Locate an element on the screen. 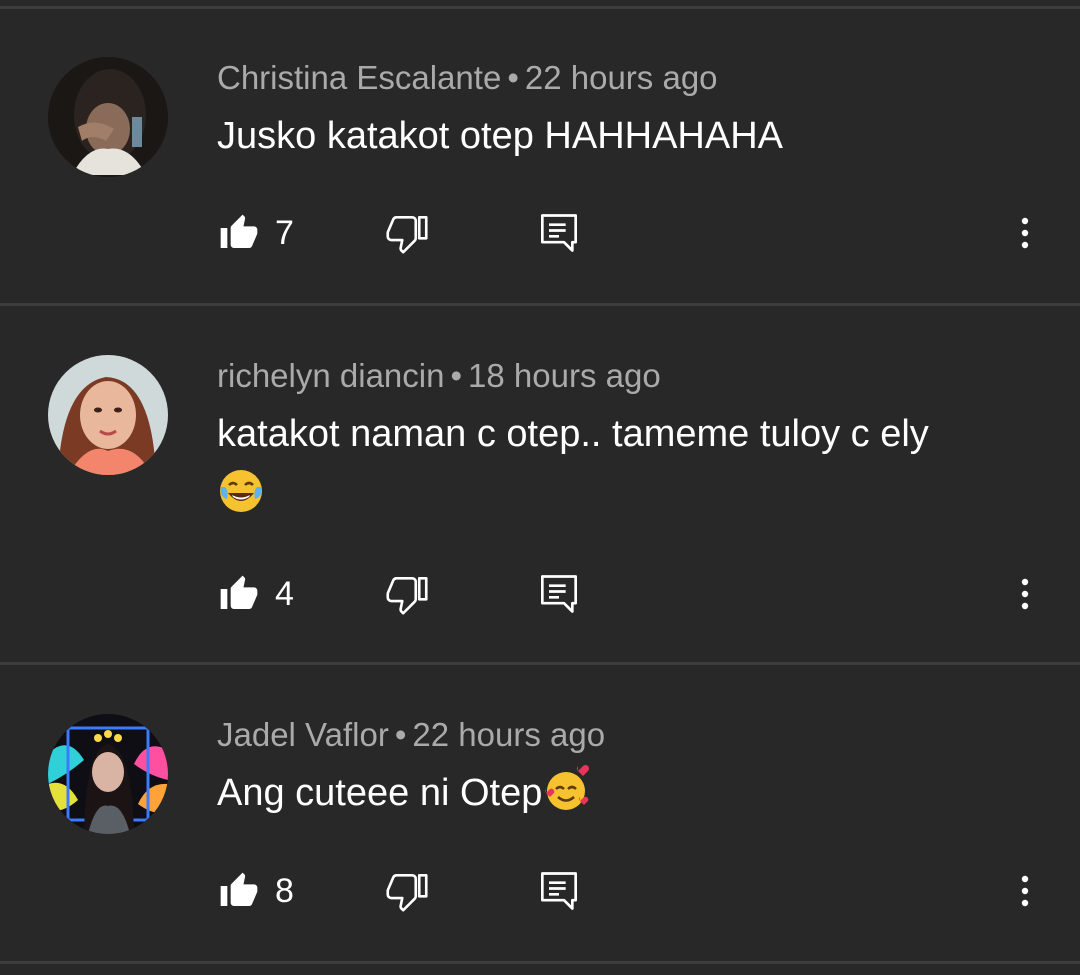 The image size is (1080, 975). comment-body: Ang cuteee ni Otep is located at coordinates (380, 793).